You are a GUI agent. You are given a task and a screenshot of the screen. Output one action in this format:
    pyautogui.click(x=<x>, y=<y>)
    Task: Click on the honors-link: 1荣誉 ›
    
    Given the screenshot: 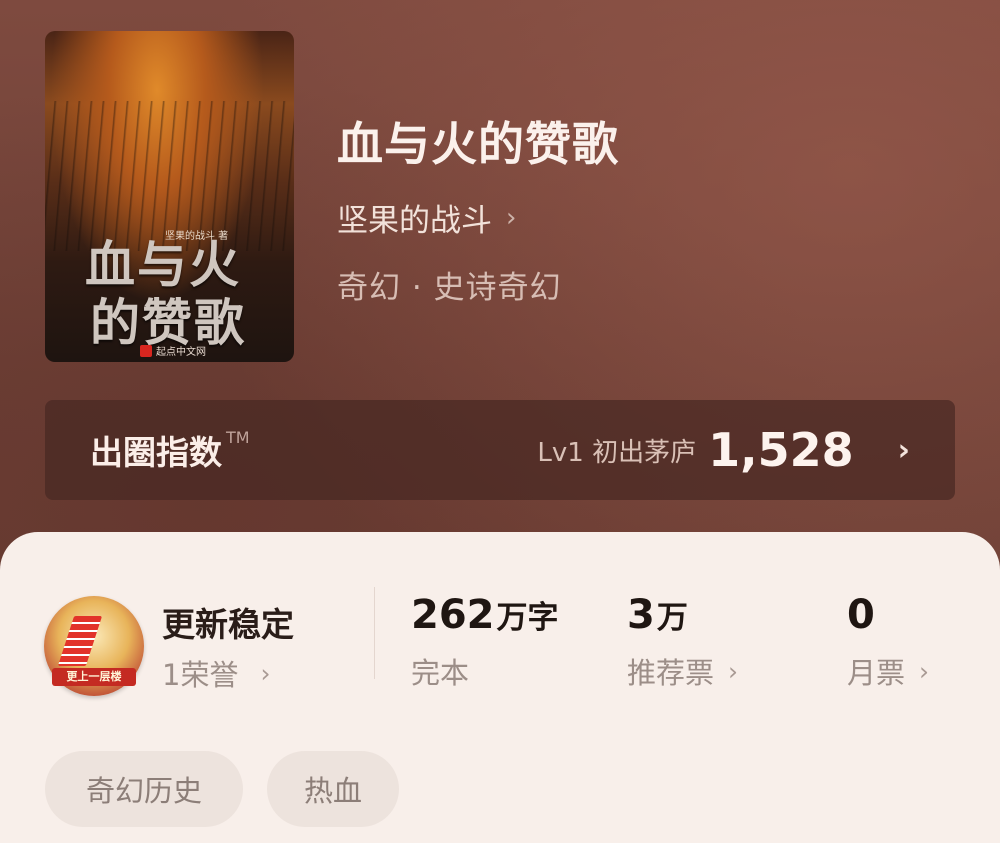 What is the action you would take?
    pyautogui.click(x=216, y=673)
    